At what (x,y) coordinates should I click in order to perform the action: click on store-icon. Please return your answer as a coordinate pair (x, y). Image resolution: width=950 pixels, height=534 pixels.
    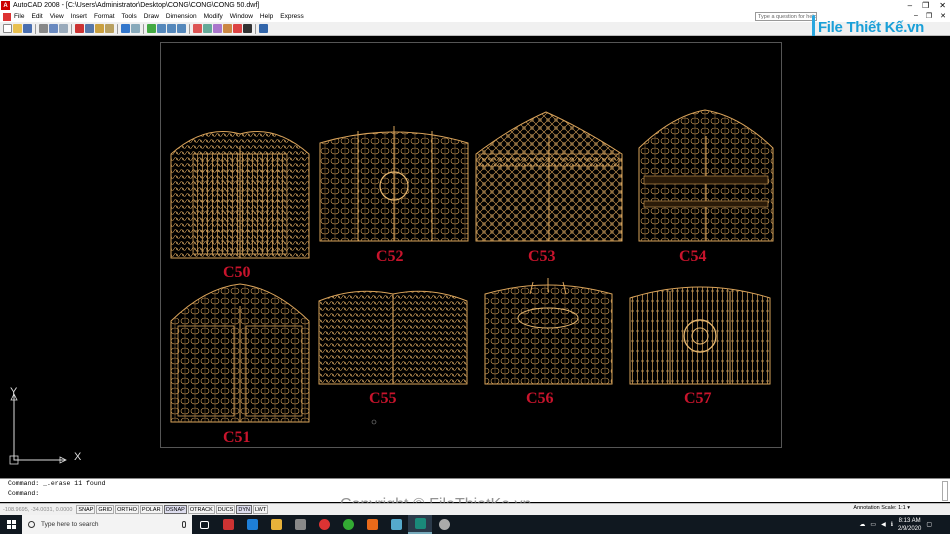
    Looking at the image, I should click on (300, 524).